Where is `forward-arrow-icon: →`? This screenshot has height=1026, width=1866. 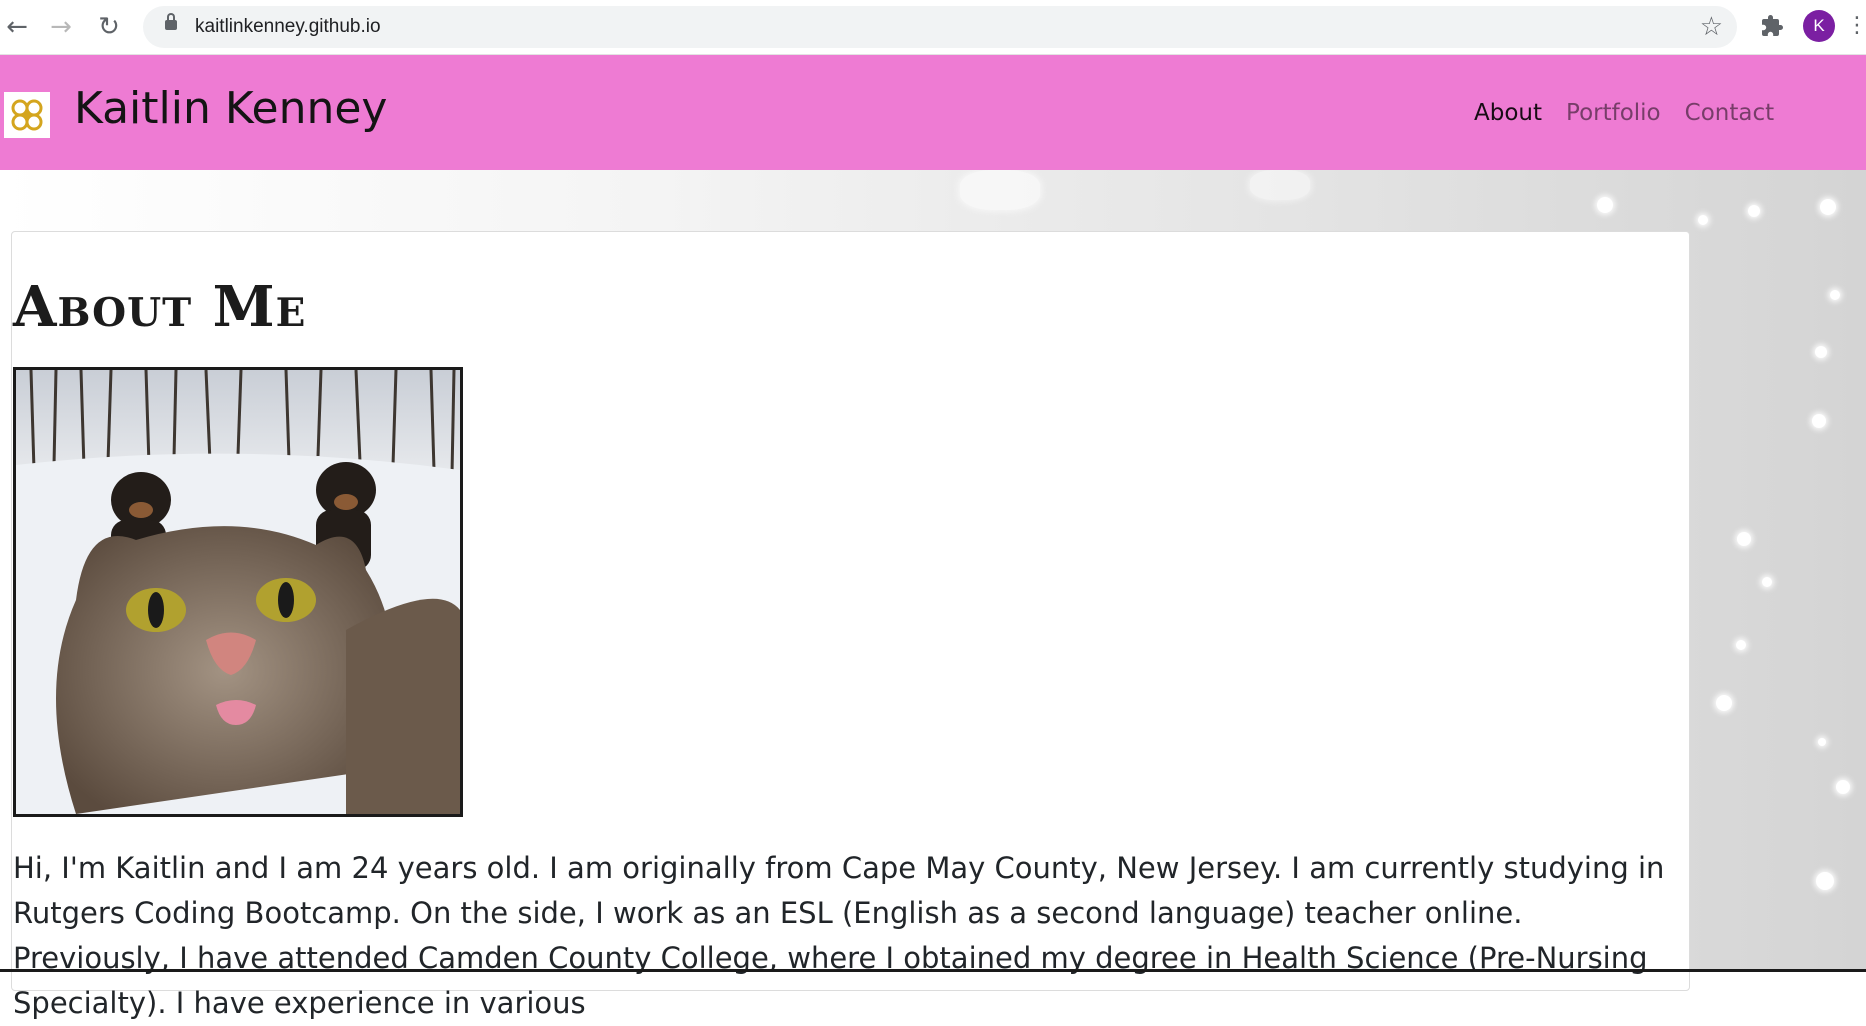 forward-arrow-icon: → is located at coordinates (61, 27).